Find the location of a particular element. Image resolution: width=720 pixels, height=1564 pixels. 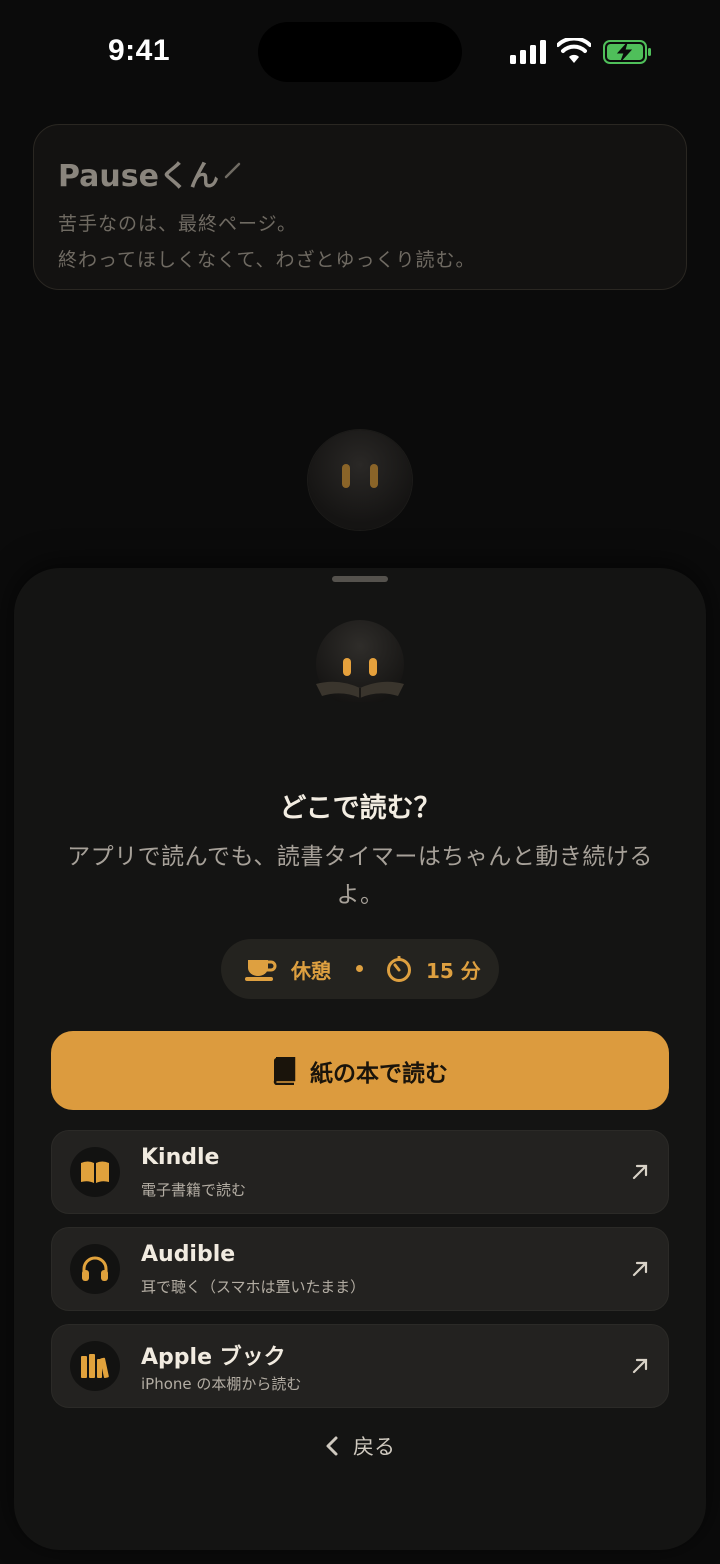

dynamic-island is located at coordinates (360, 52).